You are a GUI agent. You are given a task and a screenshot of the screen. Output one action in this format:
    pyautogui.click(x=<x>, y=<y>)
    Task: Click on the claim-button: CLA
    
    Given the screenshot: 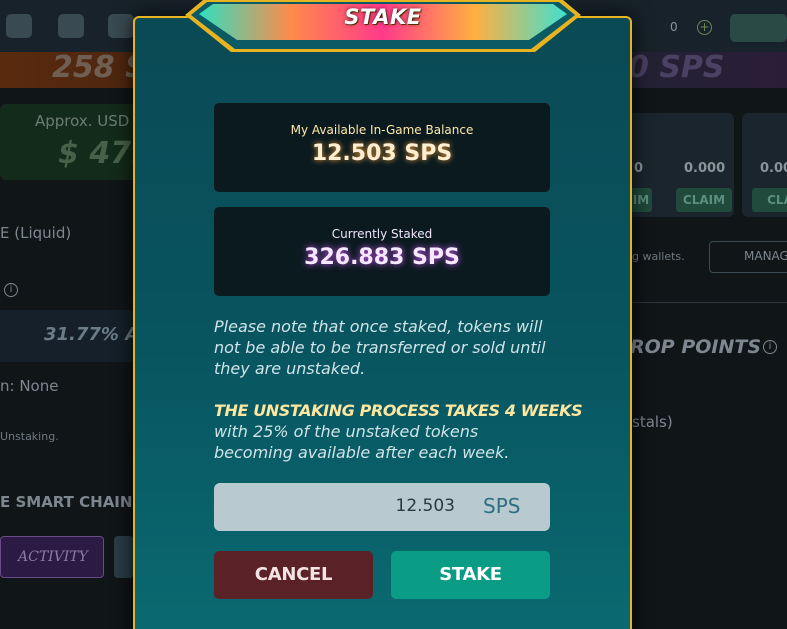 What is the action you would take?
    pyautogui.click(x=769, y=200)
    